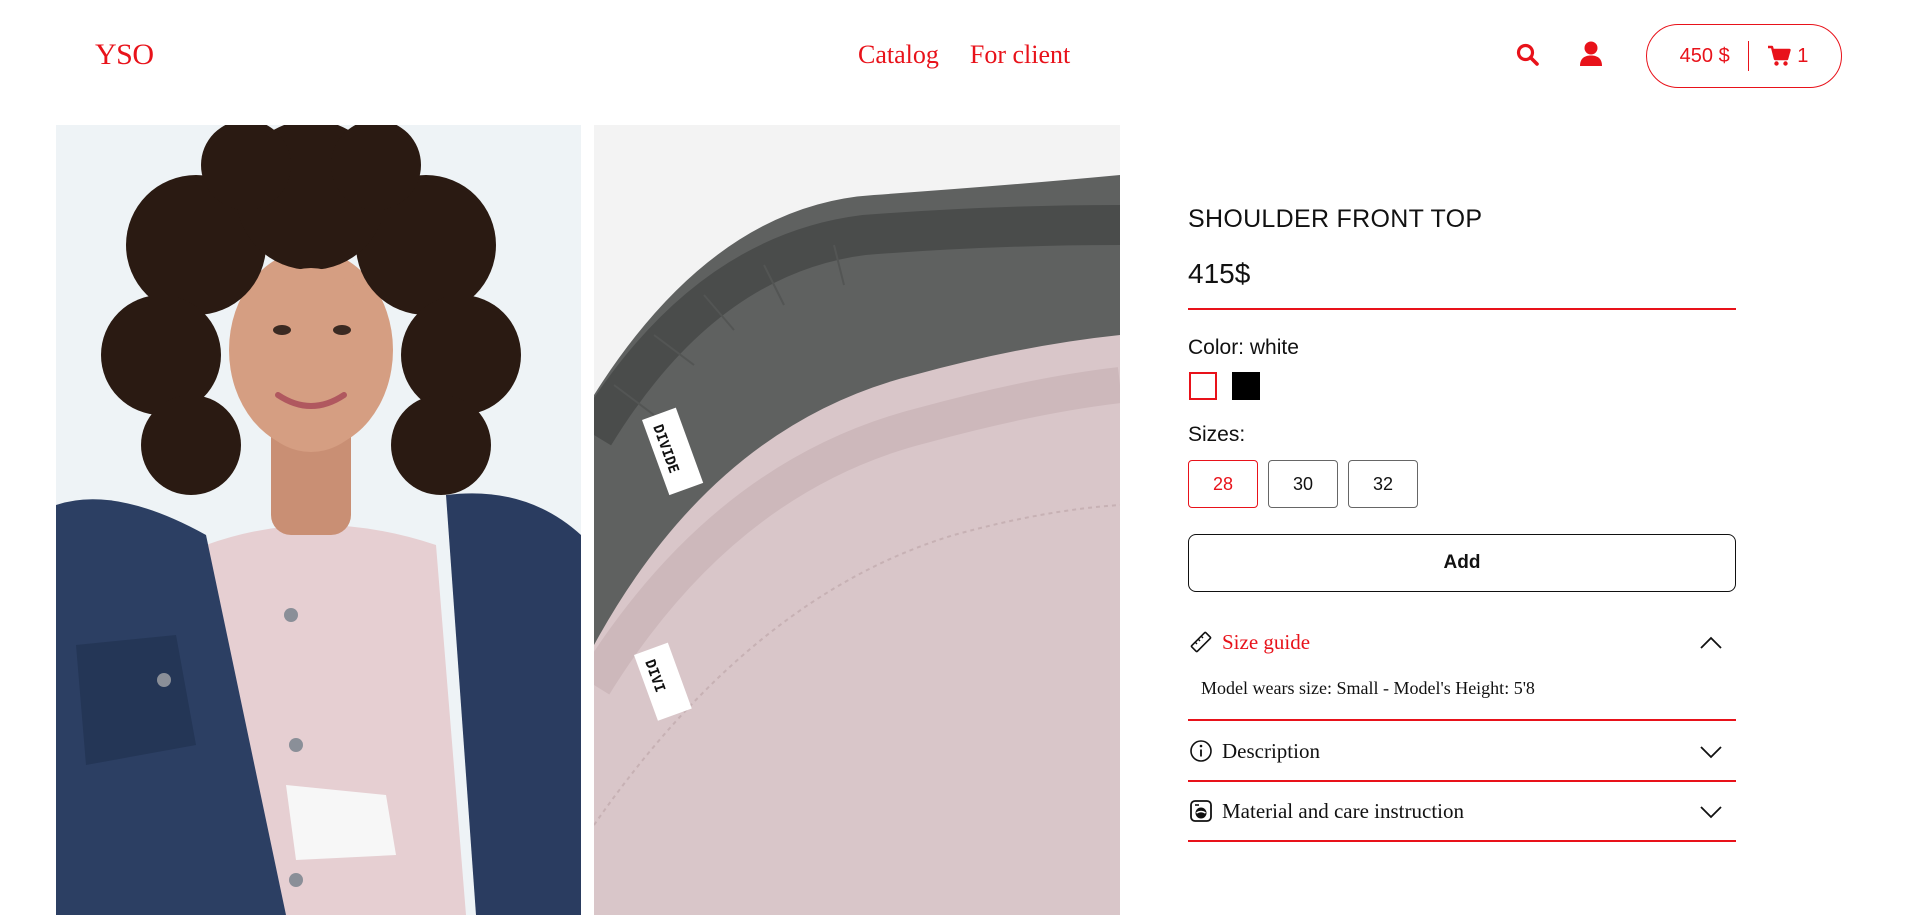 The height and width of the screenshot is (919, 1912). Describe the element at coordinates (1201, 811) in the screenshot. I see `washing-machine-icon` at that location.